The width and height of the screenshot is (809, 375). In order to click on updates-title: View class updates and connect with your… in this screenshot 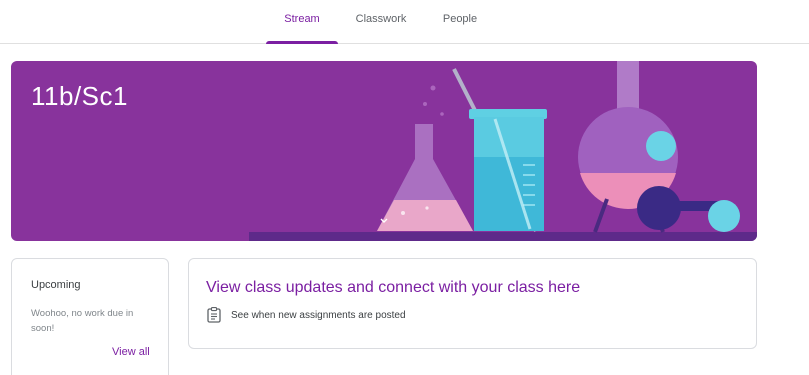, I will do `click(393, 287)`.